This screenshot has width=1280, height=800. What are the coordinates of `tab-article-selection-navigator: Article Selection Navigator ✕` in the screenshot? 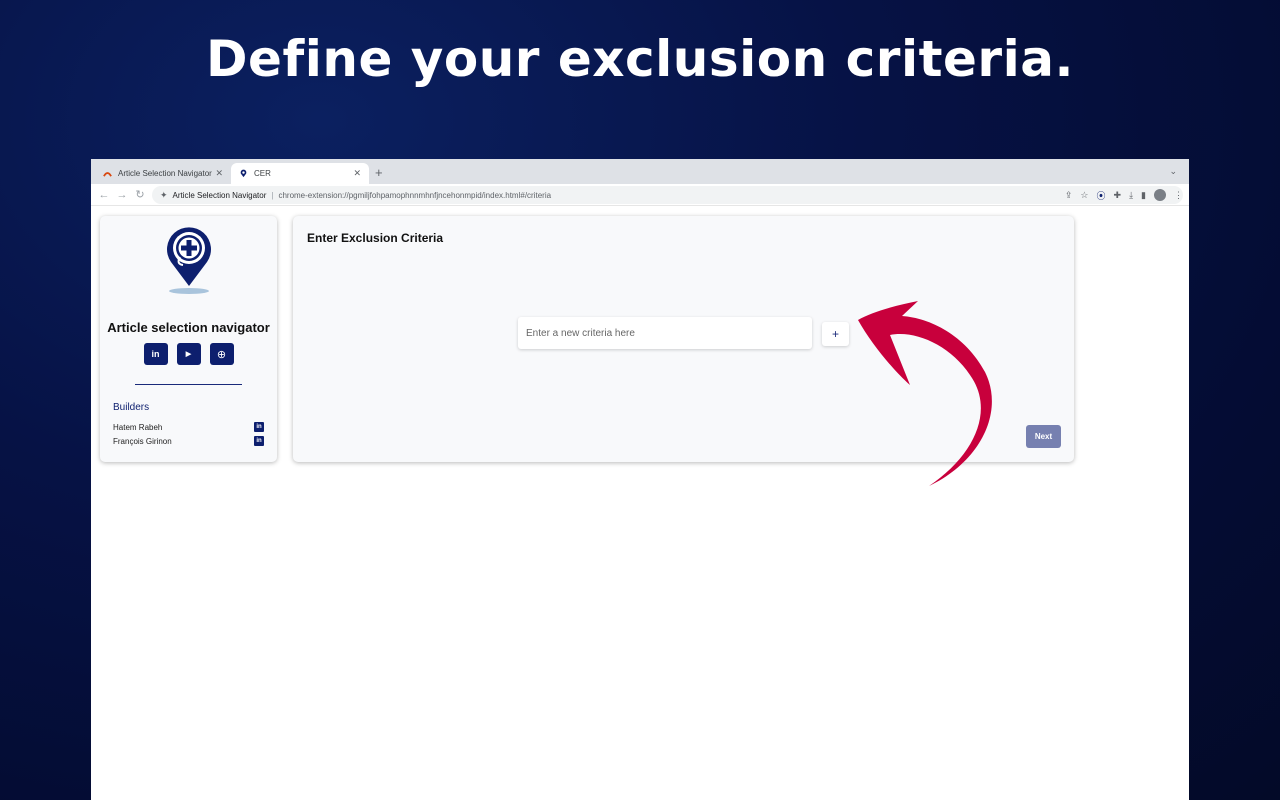 It's located at (163, 173).